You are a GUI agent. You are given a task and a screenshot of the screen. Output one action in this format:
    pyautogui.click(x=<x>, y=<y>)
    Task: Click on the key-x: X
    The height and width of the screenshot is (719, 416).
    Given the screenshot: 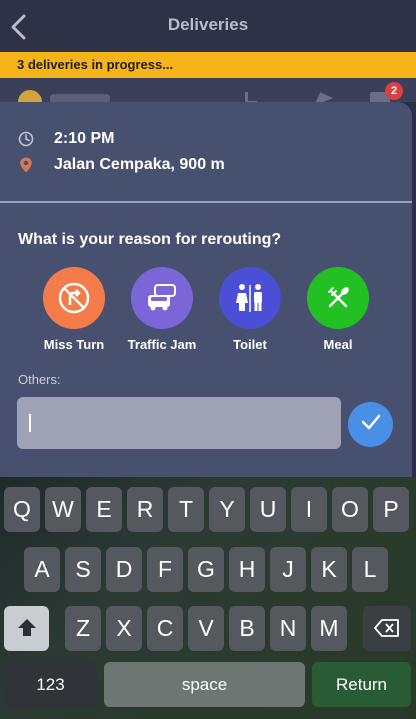 What is the action you would take?
    pyautogui.click(x=124, y=628)
    